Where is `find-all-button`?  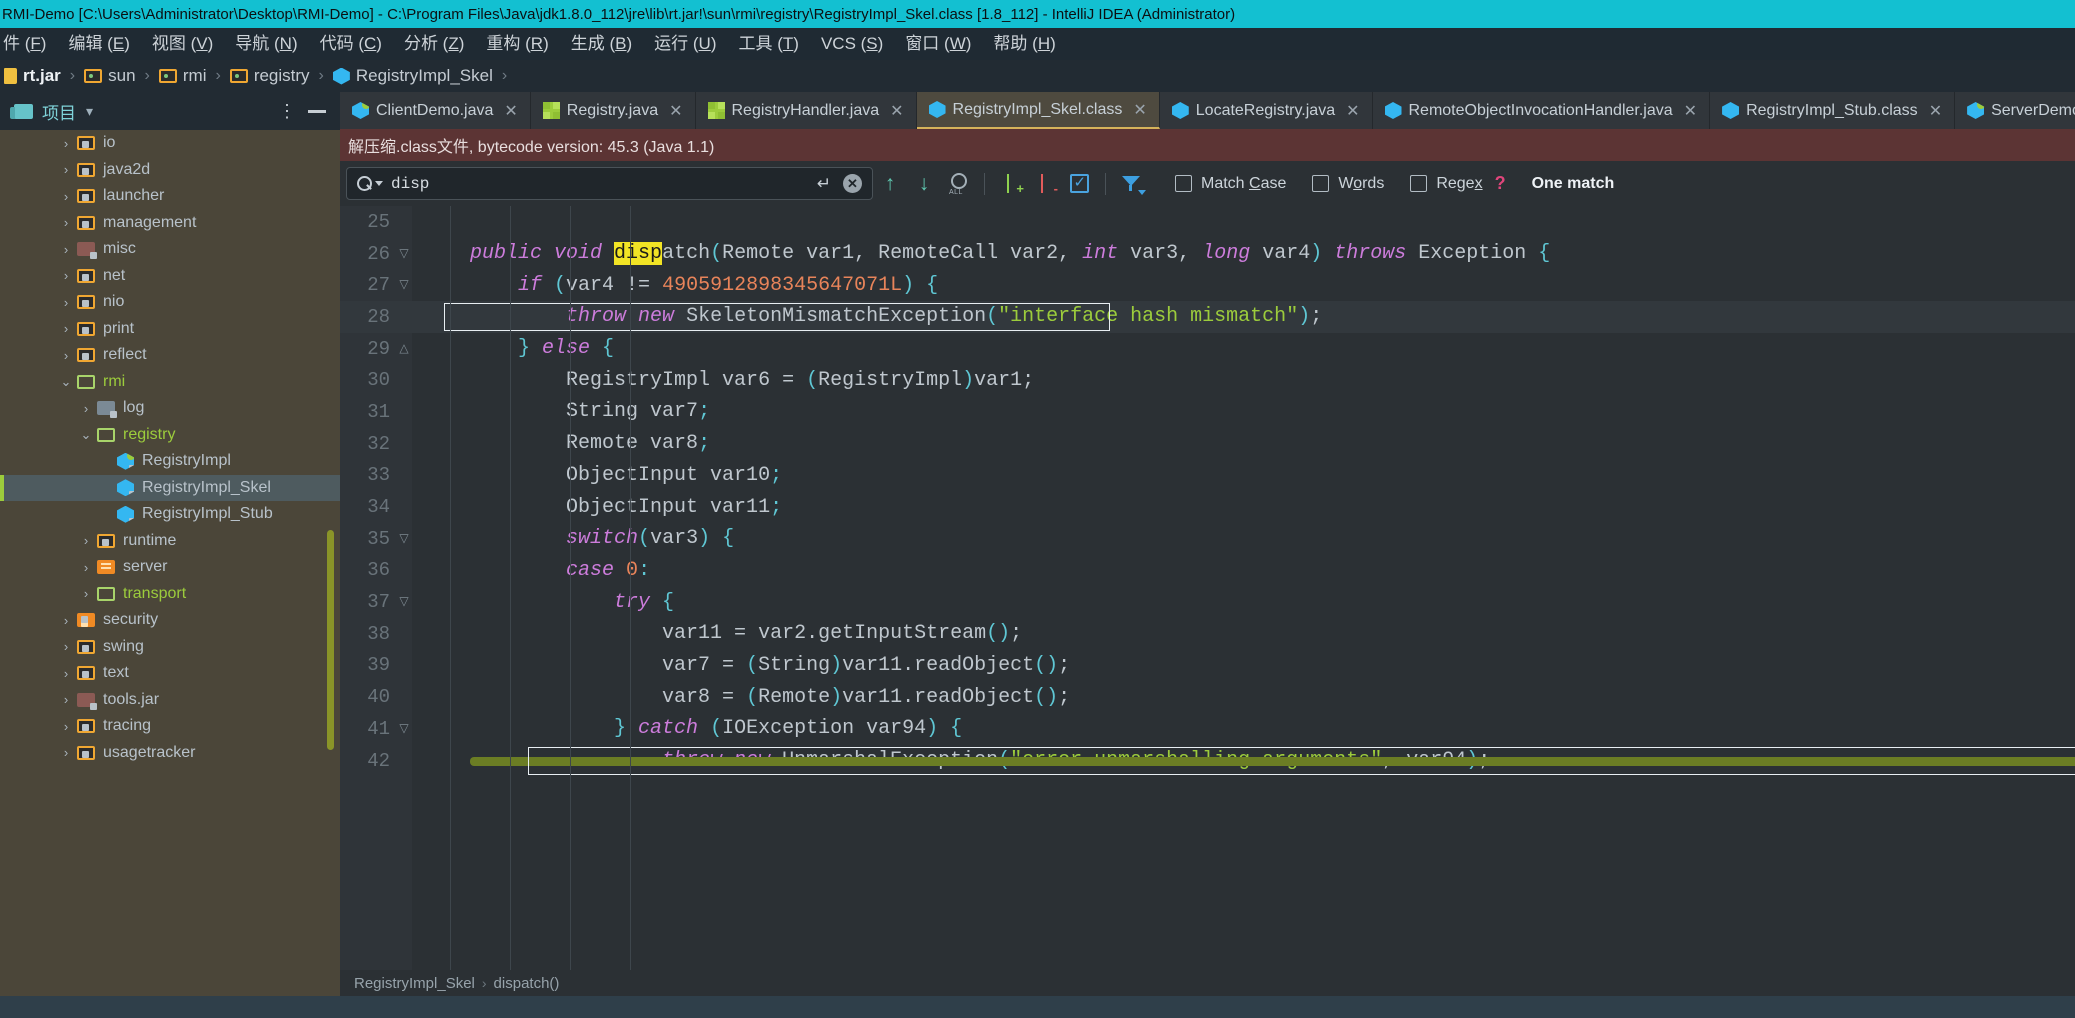 find-all-button is located at coordinates (958, 184).